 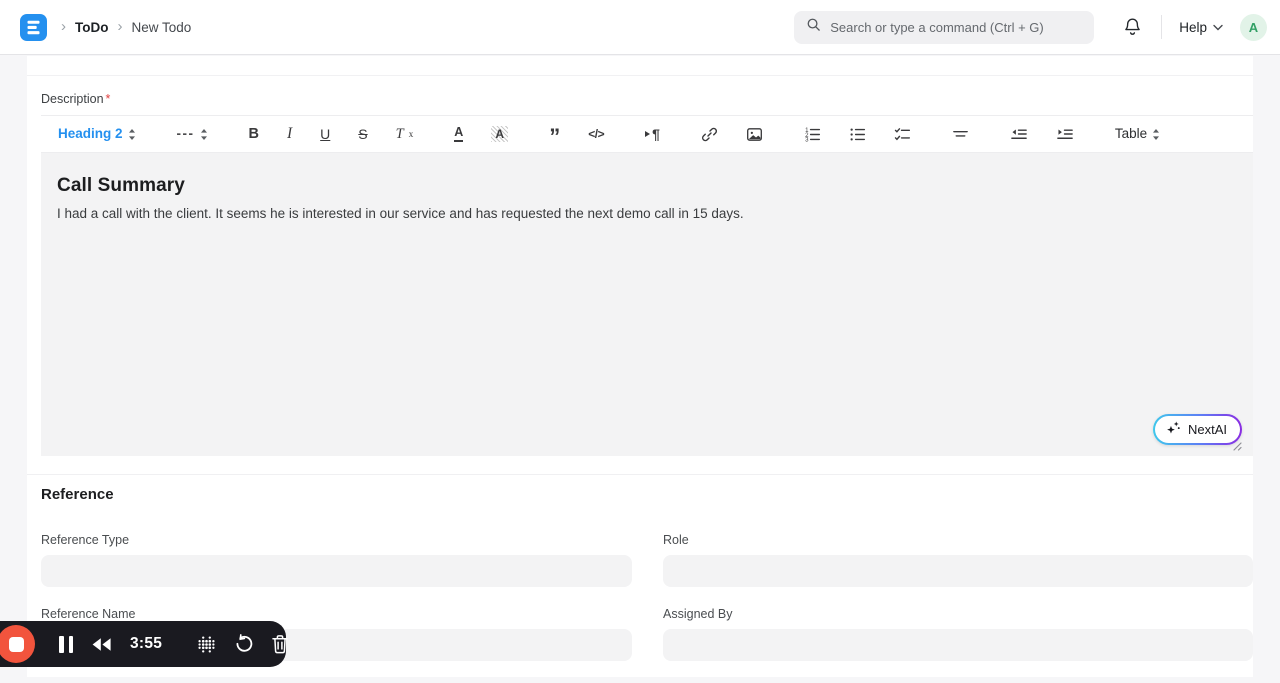 I want to click on stop-recording-button, so click(x=17, y=644).